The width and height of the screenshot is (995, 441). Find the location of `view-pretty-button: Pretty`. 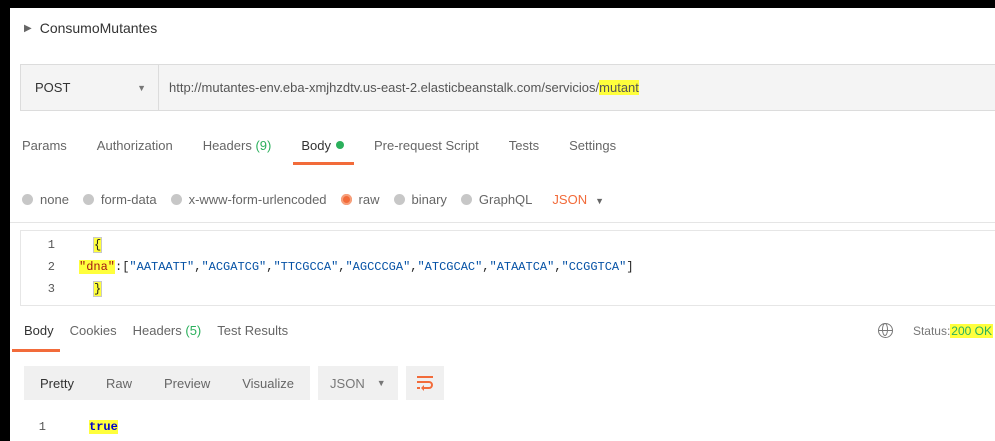

view-pretty-button: Pretty is located at coordinates (57, 383).